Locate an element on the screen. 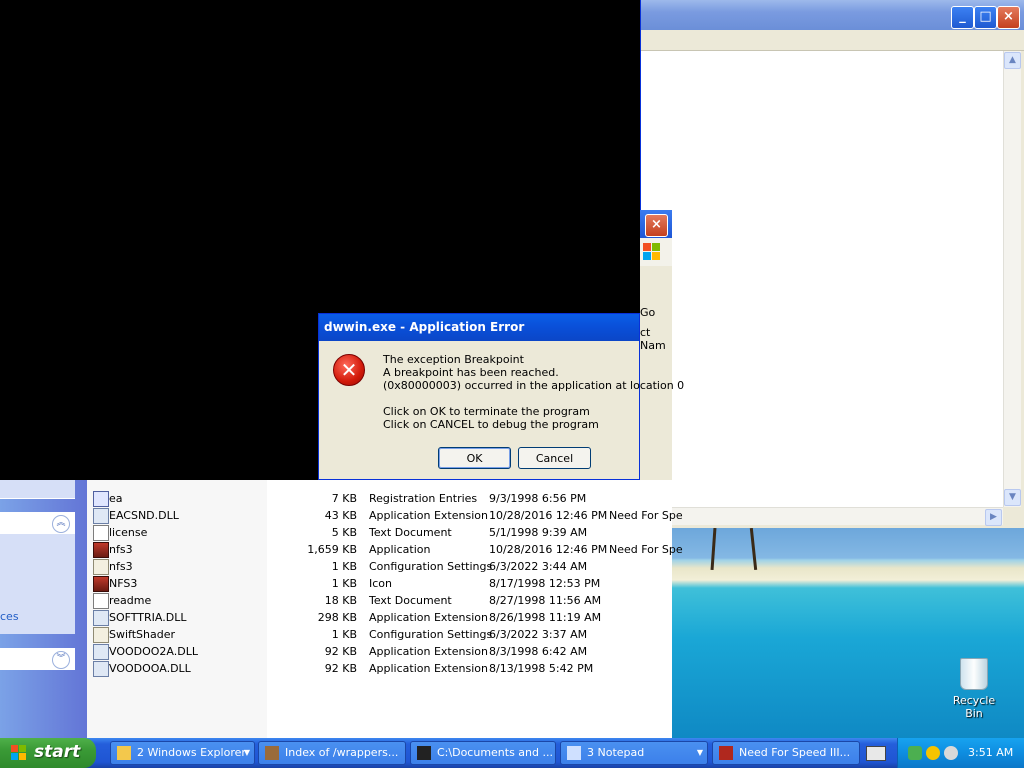  start-button: start is located at coordinates (48, 753).